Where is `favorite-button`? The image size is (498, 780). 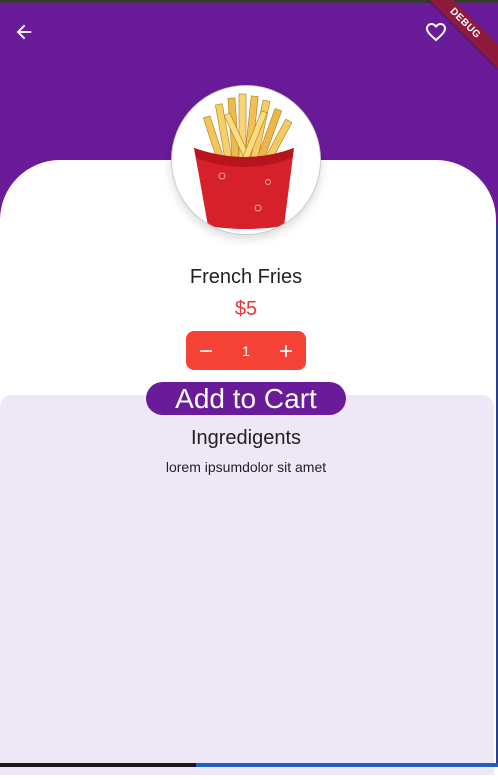 favorite-button is located at coordinates (436, 32).